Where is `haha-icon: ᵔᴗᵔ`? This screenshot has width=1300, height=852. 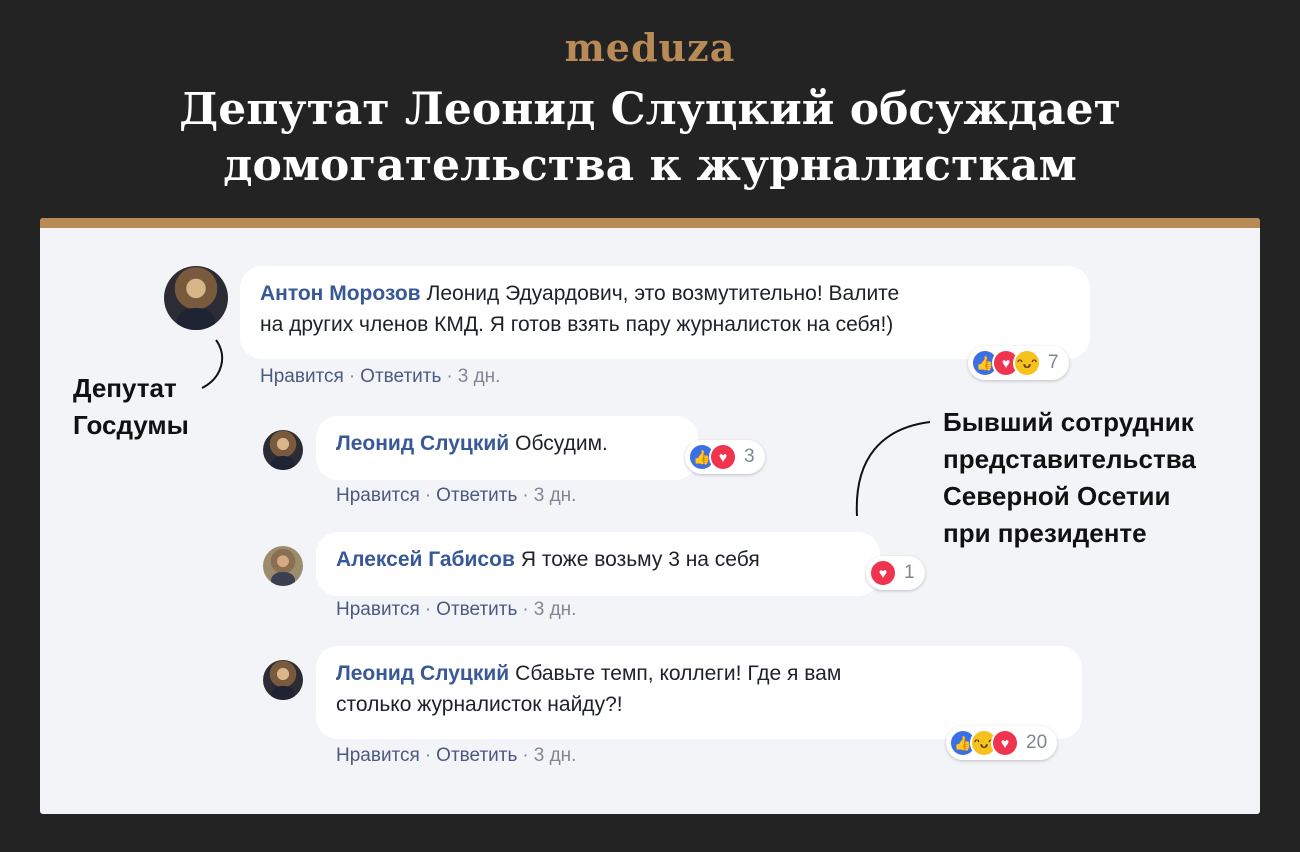 haha-icon: ᵔᴗᵔ is located at coordinates (1027, 363).